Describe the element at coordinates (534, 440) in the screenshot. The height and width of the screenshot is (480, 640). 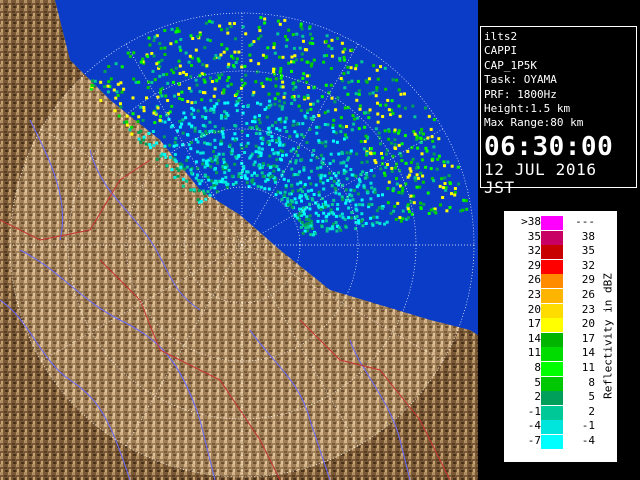
I see `legend-lower-bound: -7` at that location.